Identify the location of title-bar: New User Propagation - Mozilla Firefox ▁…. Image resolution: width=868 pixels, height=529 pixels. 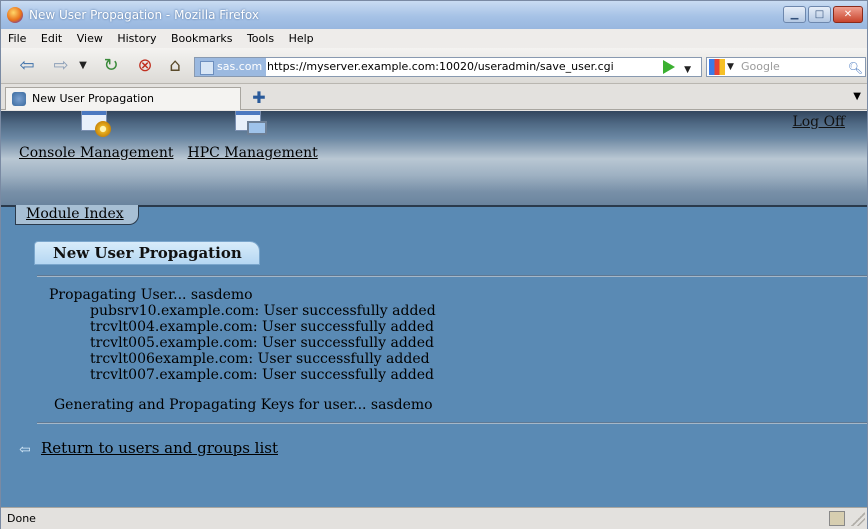
(434, 15).